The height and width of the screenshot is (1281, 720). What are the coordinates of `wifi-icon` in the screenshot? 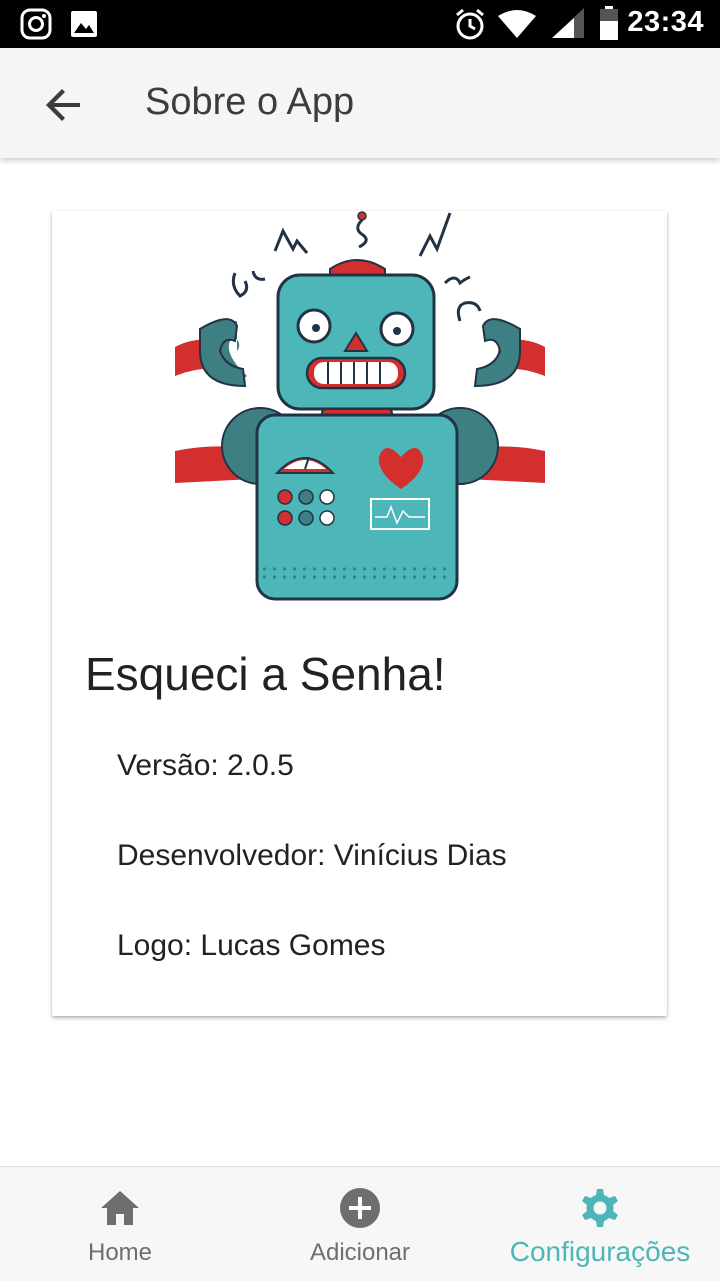 It's located at (517, 26).